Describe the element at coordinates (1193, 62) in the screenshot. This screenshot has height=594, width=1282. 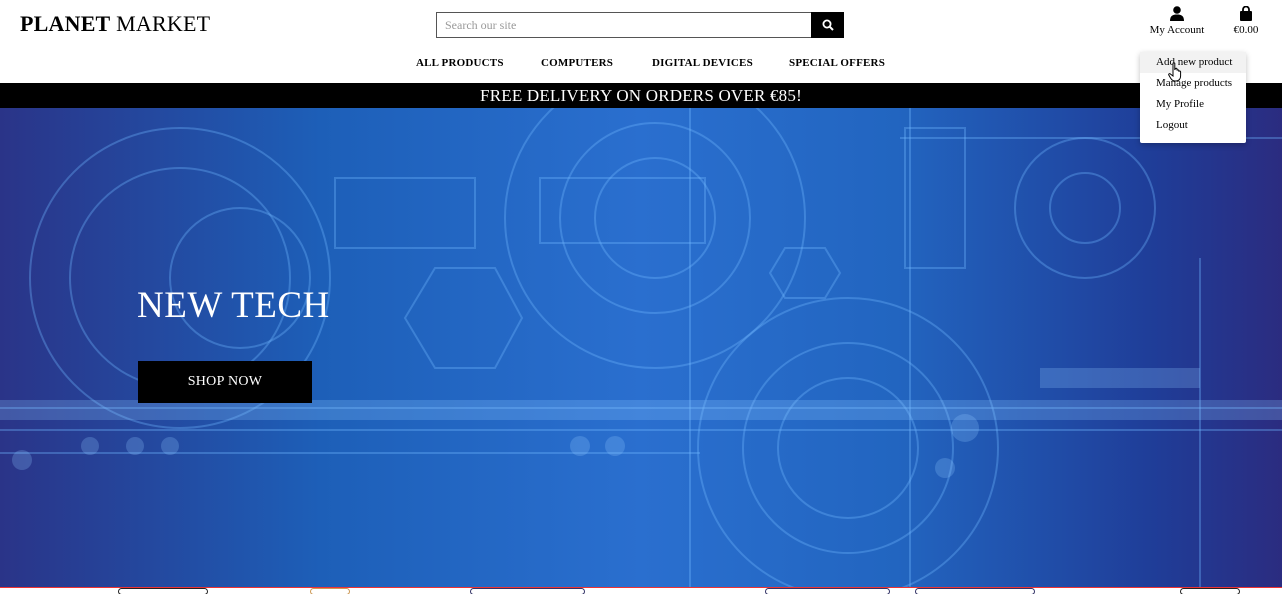
I see `menu-item-add-new-product: Add new product` at that location.